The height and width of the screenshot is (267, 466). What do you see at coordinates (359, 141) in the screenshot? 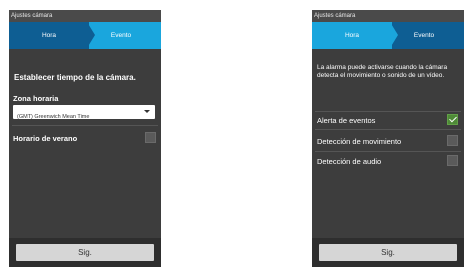
I see `motion-detection-label: Detección de movimiento` at bounding box center [359, 141].